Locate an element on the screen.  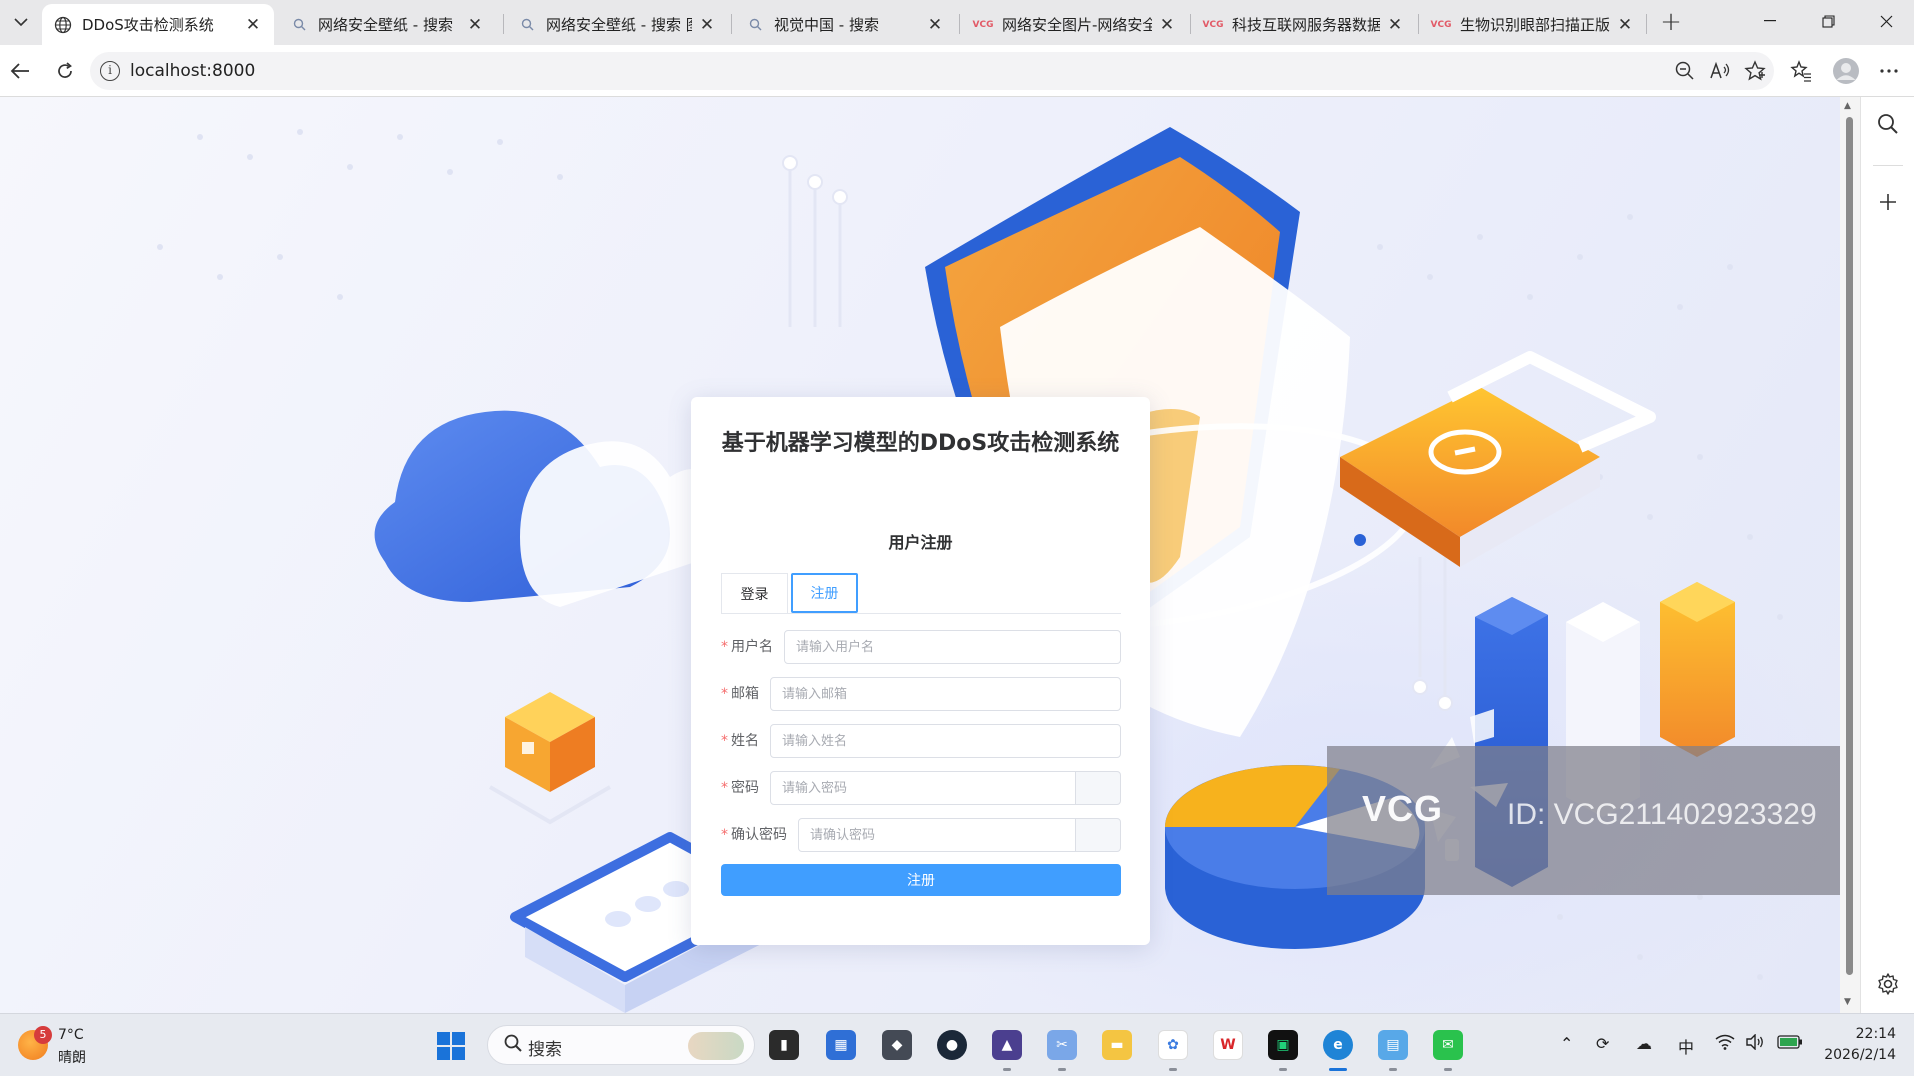
unity-app-icon: ◆ is located at coordinates (897, 1045).